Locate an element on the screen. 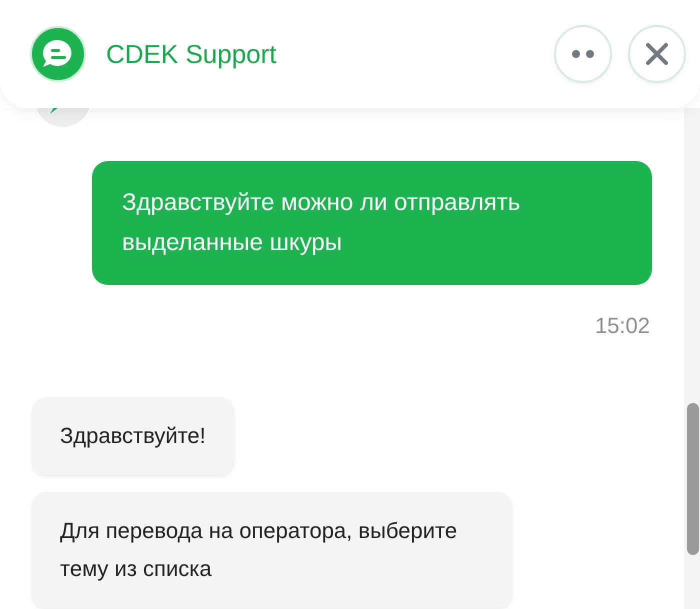 The width and height of the screenshot is (700, 609). bot-message: Для перевода на оператора, выберите тему из списка is located at coordinates (272, 550).